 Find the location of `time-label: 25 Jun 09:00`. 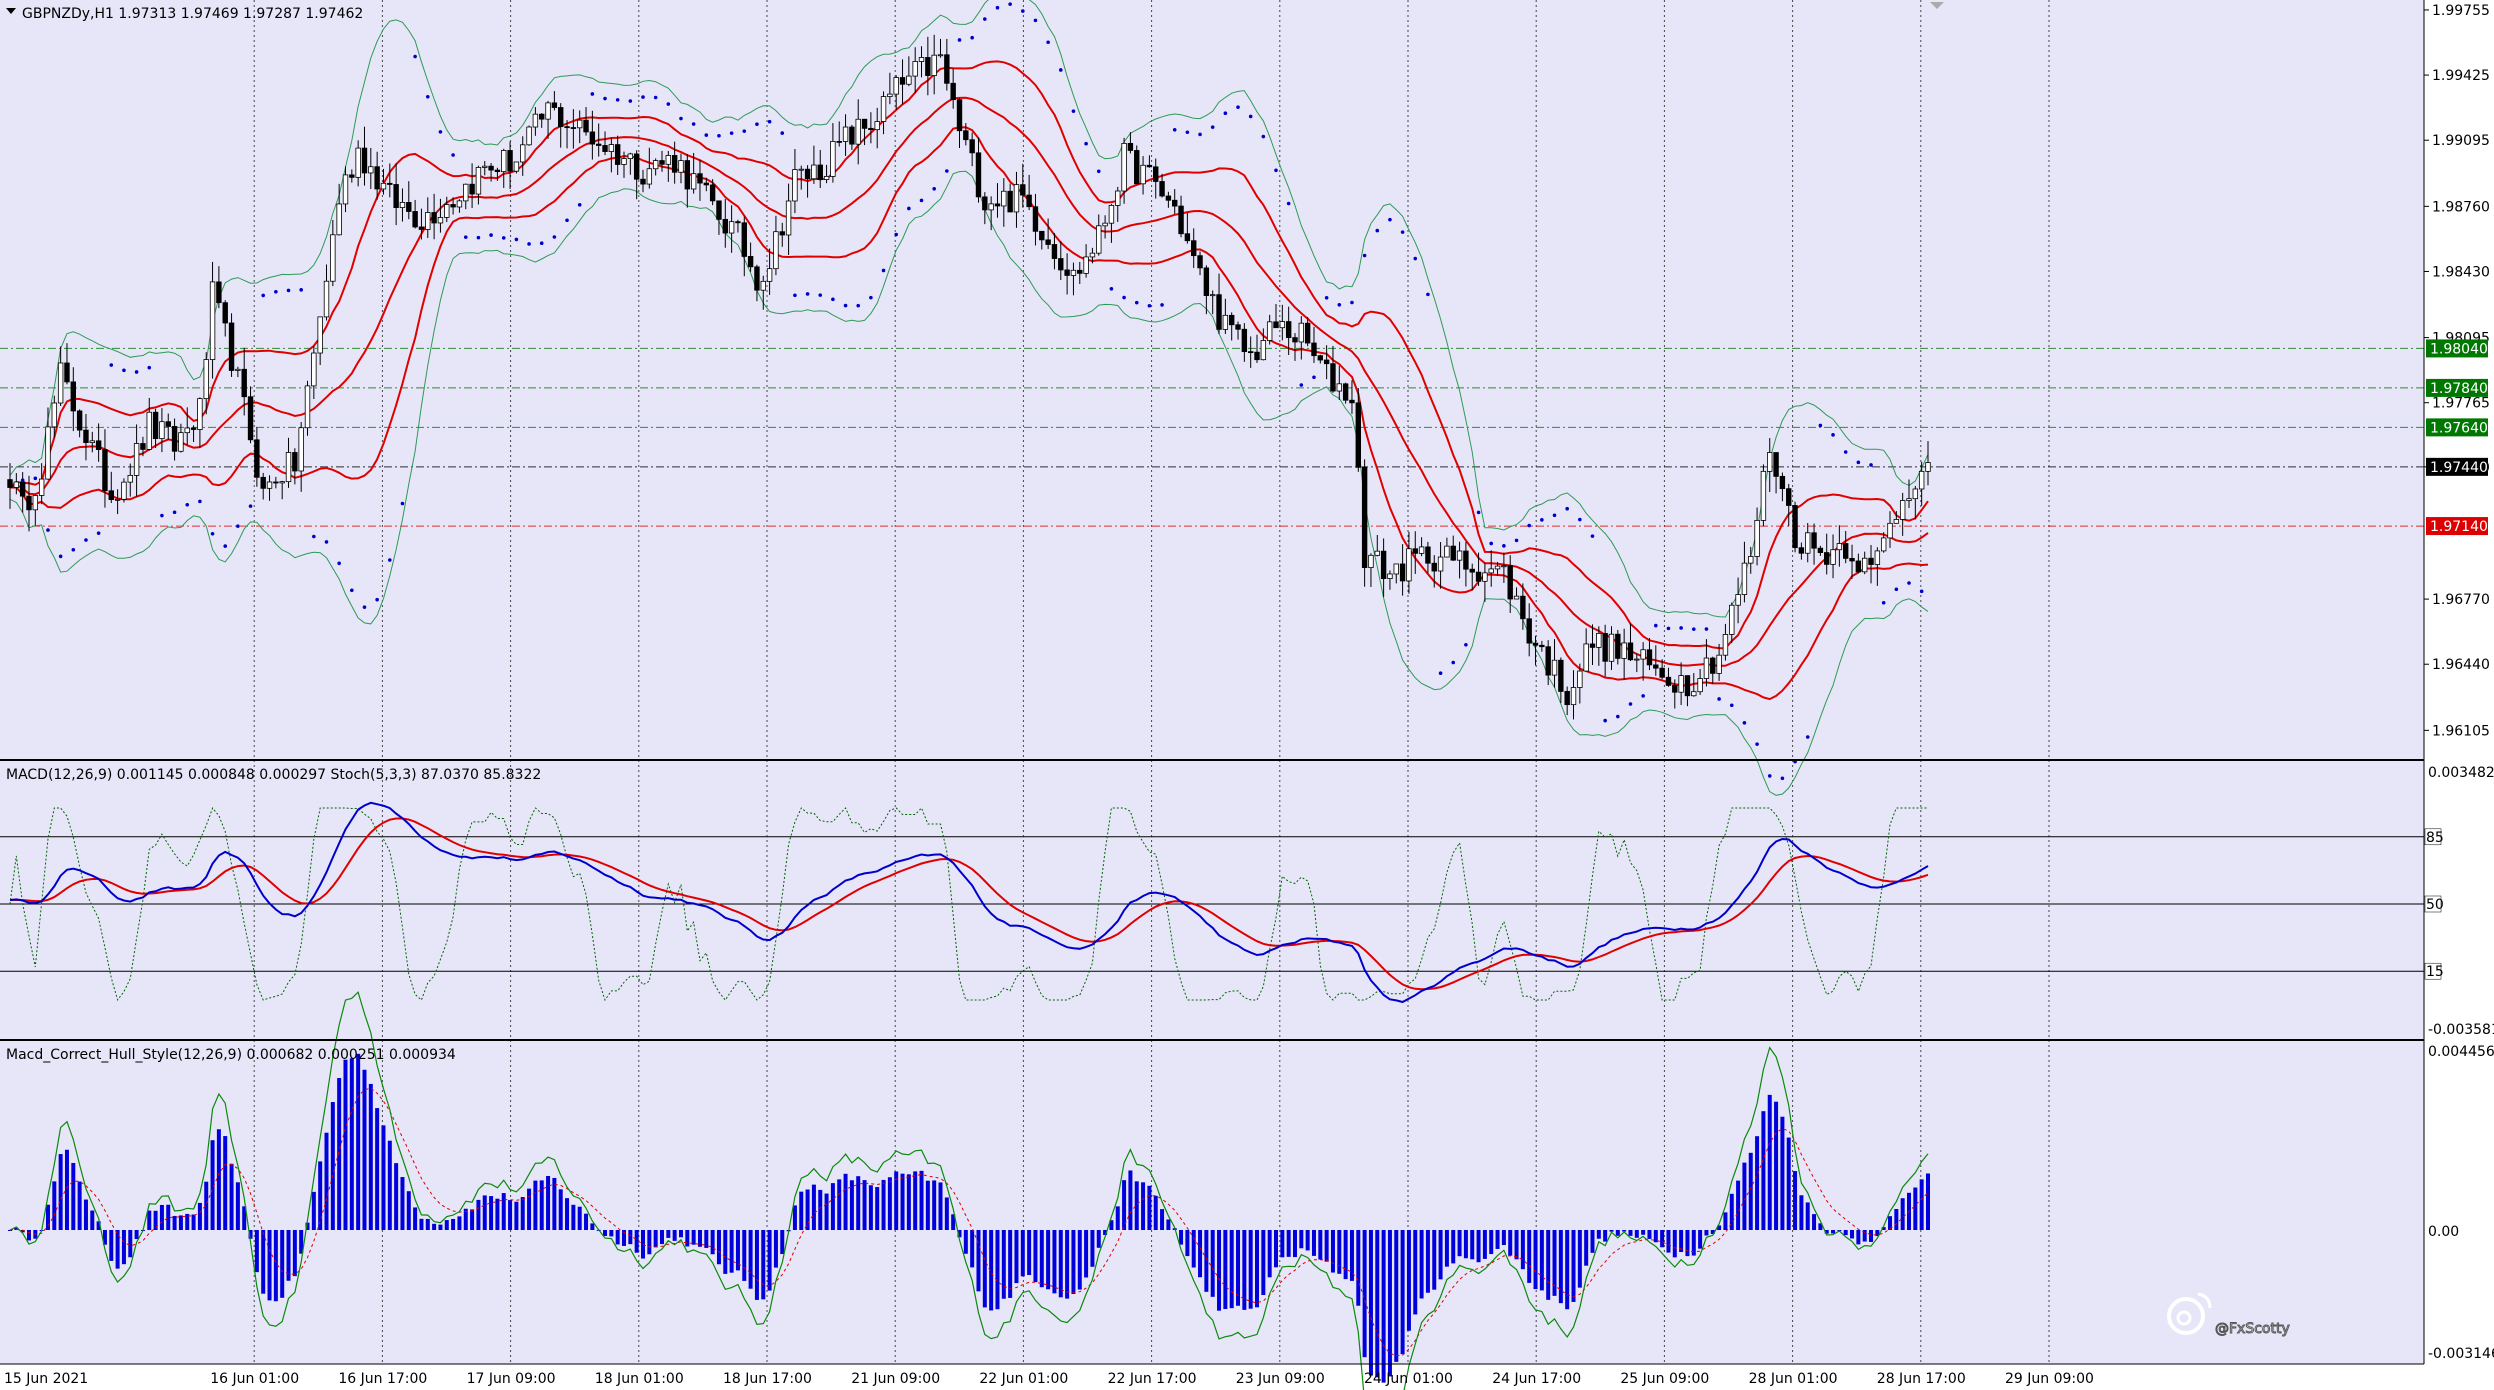

time-label: 25 Jun 09:00 is located at coordinates (1664, 1379).